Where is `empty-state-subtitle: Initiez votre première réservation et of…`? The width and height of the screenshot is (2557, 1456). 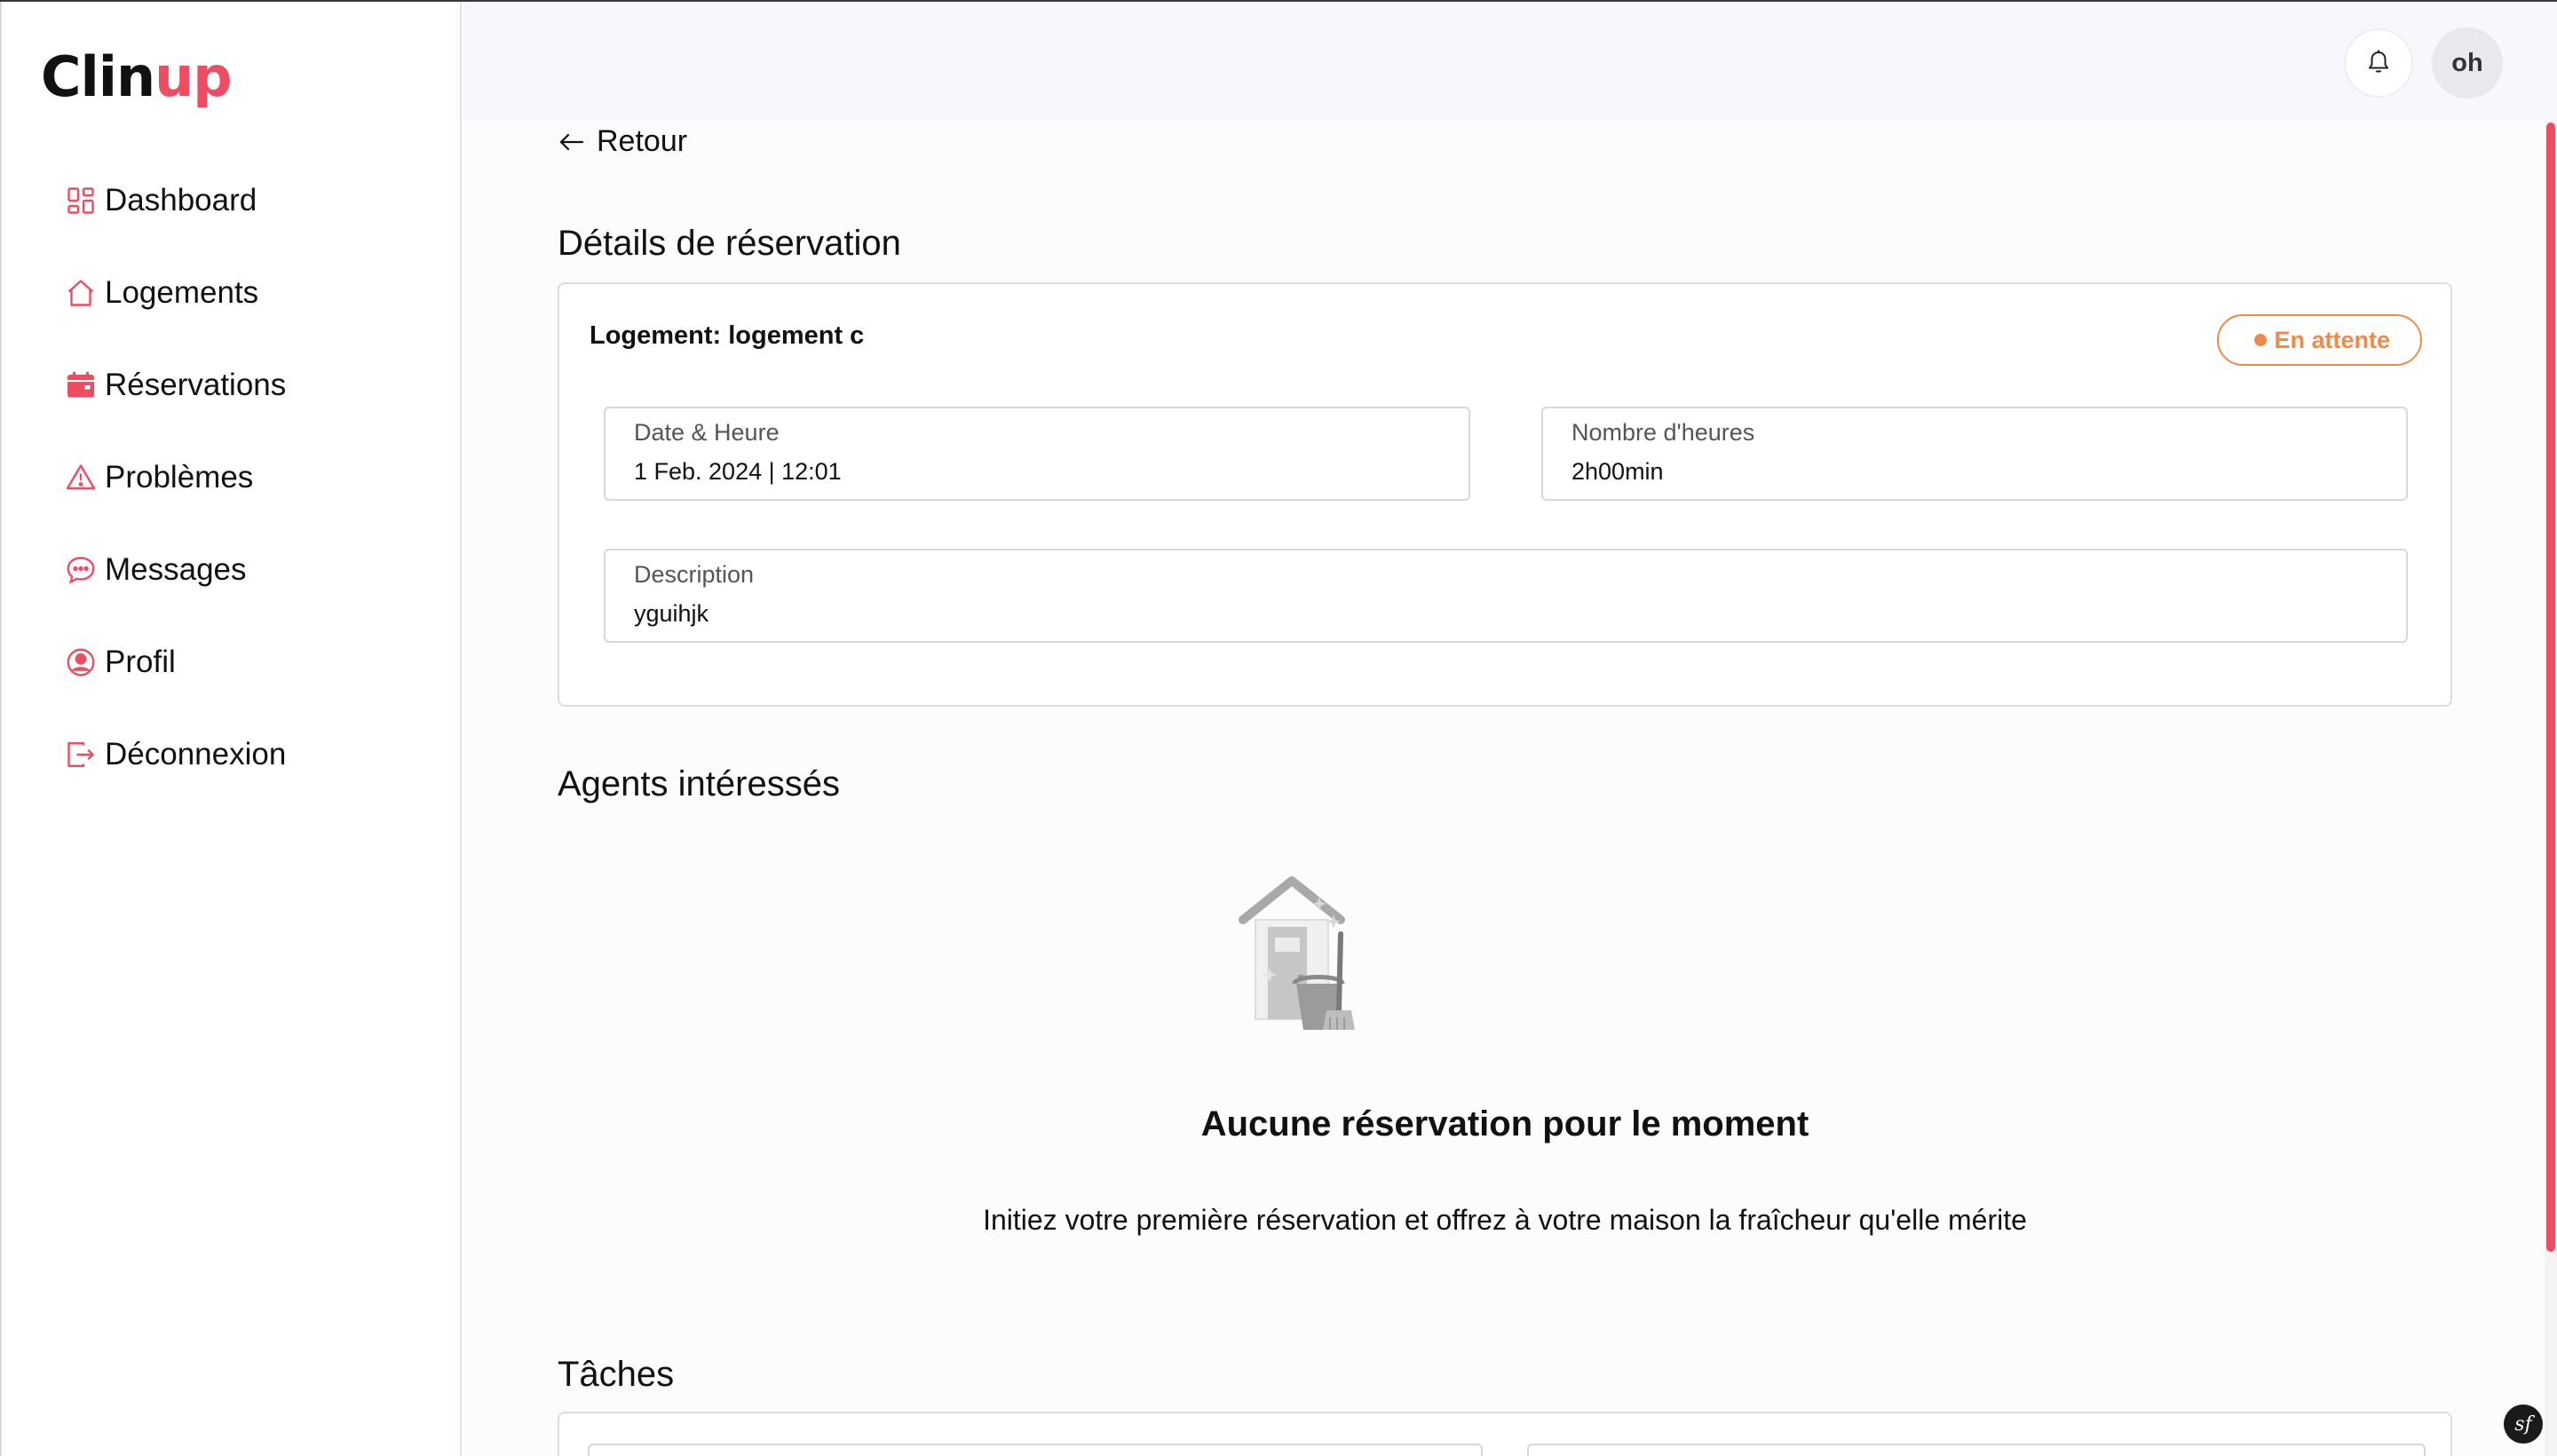
empty-state-subtitle: Initiez votre première réservation et of… is located at coordinates (1505, 1220).